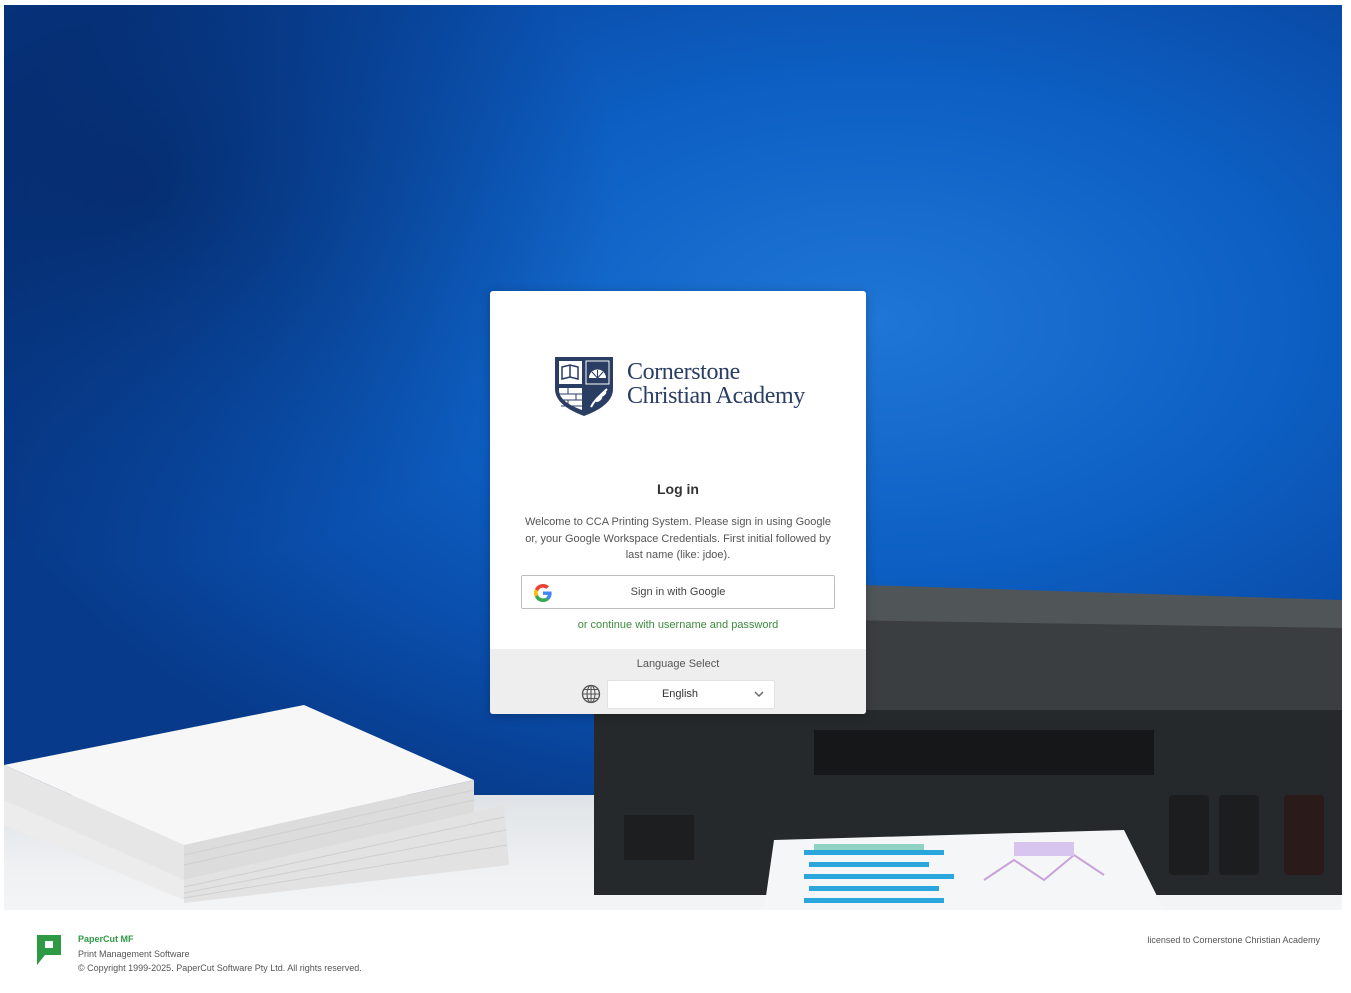  What do you see at coordinates (106, 939) in the screenshot?
I see `product-name: PaperCut MF` at bounding box center [106, 939].